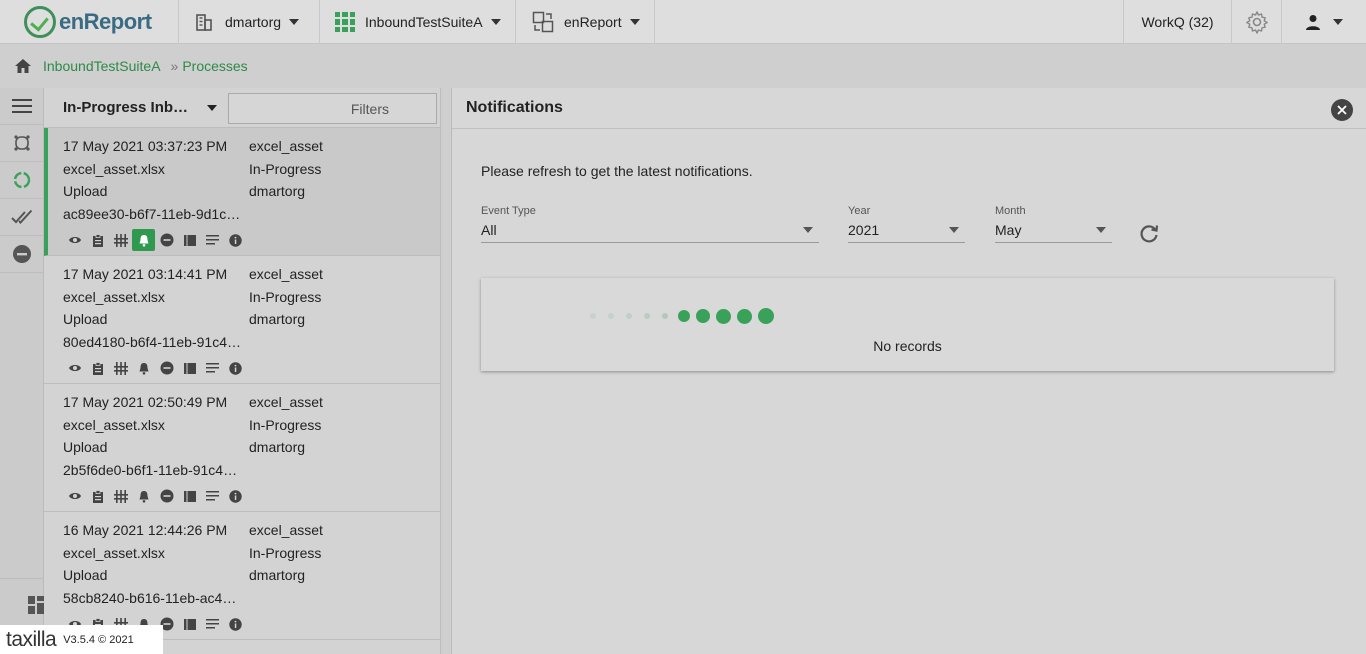 This screenshot has width=1366, height=654. What do you see at coordinates (22, 180) in the screenshot?
I see `rail-in-progress` at bounding box center [22, 180].